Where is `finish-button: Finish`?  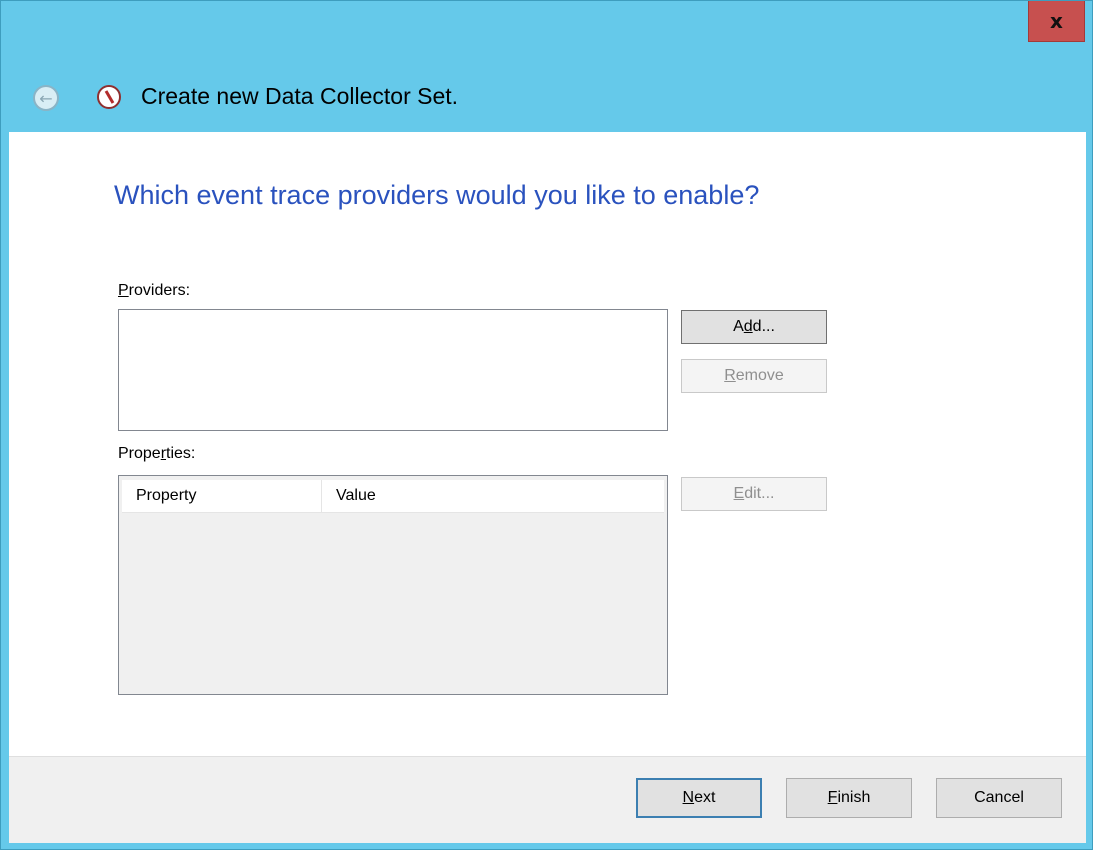
finish-button: Finish is located at coordinates (849, 798).